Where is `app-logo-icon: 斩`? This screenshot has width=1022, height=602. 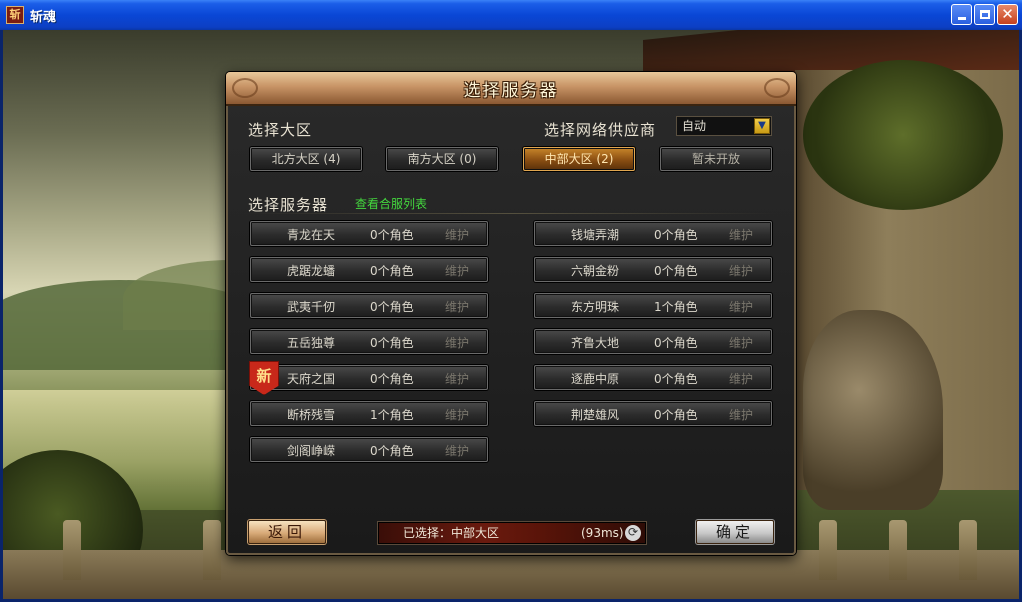
app-logo-icon: 斩 is located at coordinates (15, 15).